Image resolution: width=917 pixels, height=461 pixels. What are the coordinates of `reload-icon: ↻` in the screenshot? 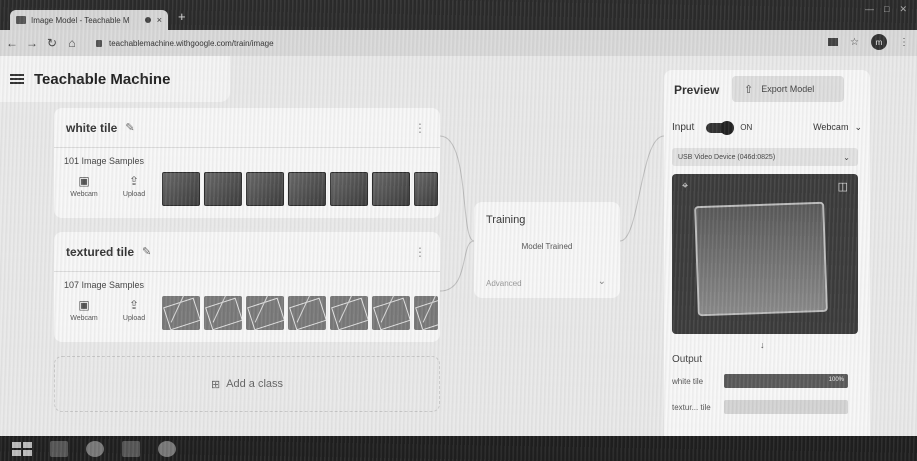 It's located at (52, 43).